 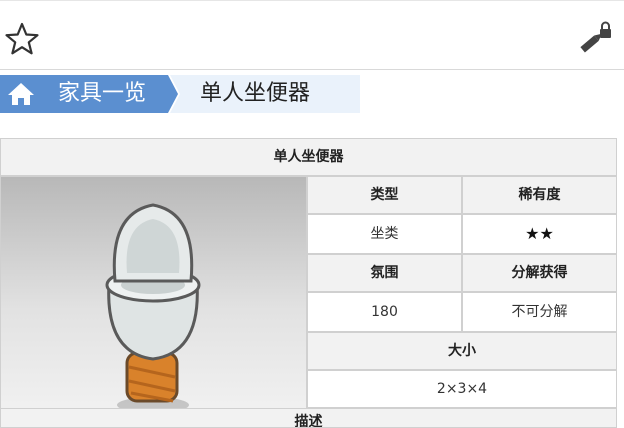 I want to click on decompose-header: 分解获得, so click(x=539, y=273).